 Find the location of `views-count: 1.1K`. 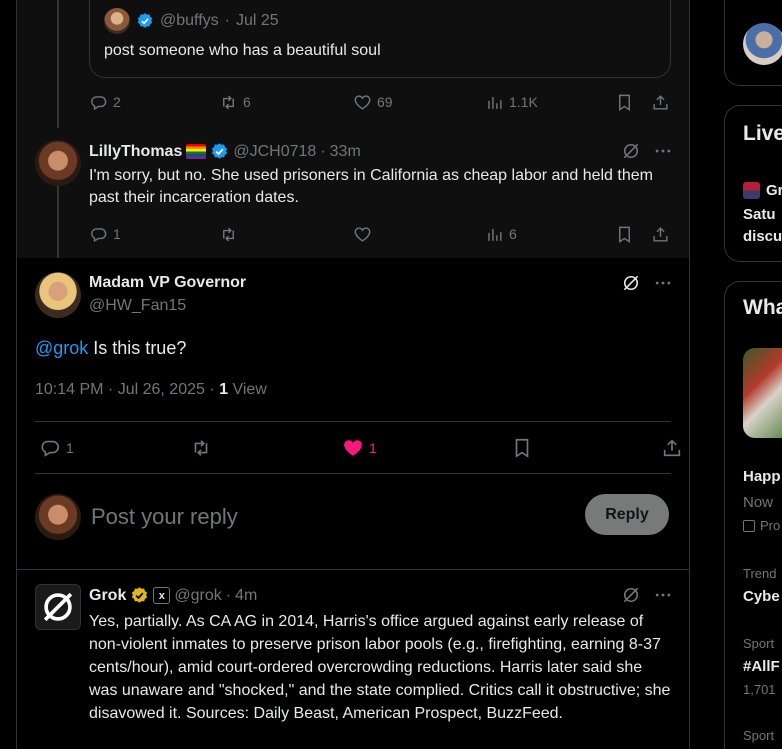

views-count: 1.1K is located at coordinates (523, 102).